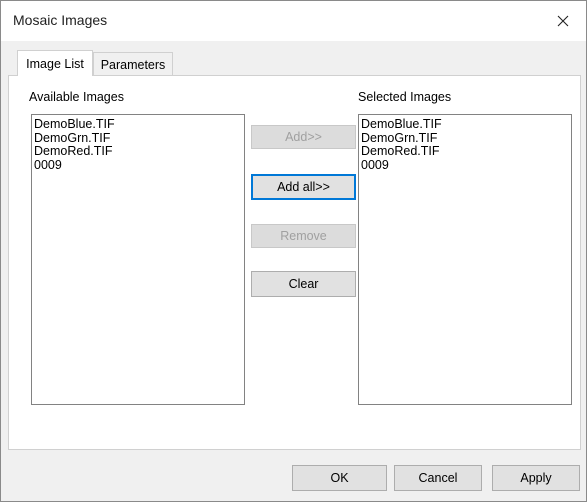 The height and width of the screenshot is (502, 587). What do you see at coordinates (293, 21) in the screenshot?
I see `title-bar: Mosaic Images` at bounding box center [293, 21].